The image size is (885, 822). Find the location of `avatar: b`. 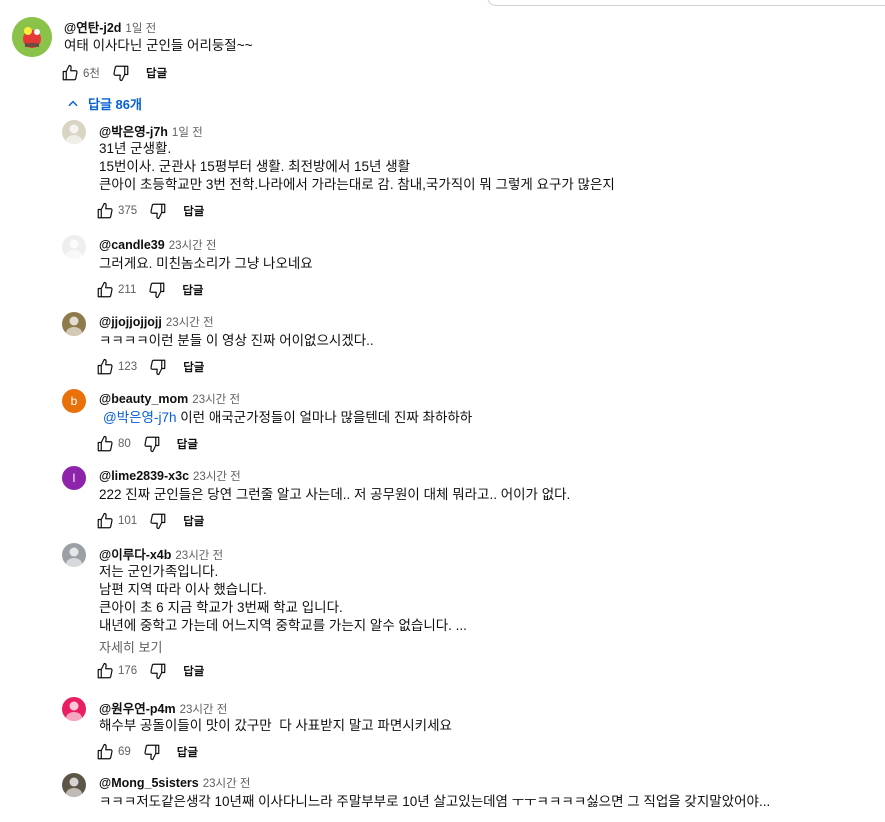

avatar: b is located at coordinates (74, 401).